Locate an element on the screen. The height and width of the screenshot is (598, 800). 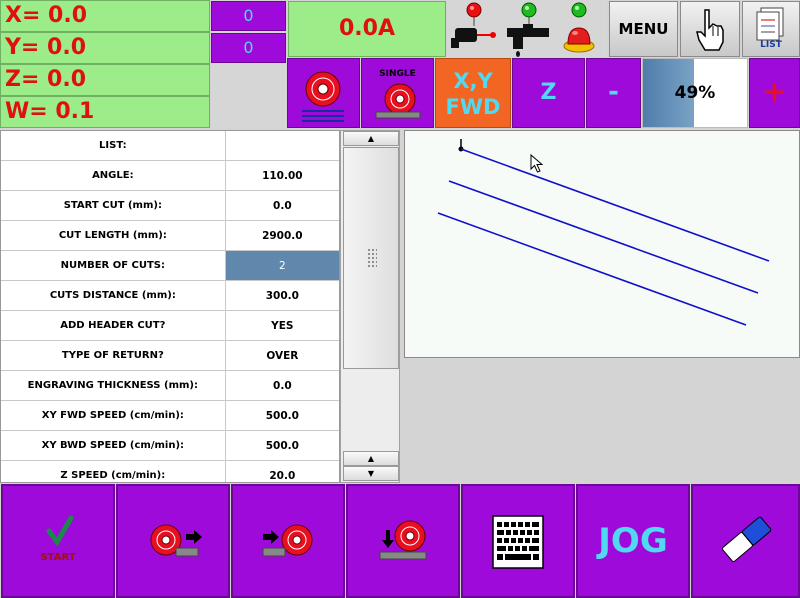
grip-icon is located at coordinates (372, 258).